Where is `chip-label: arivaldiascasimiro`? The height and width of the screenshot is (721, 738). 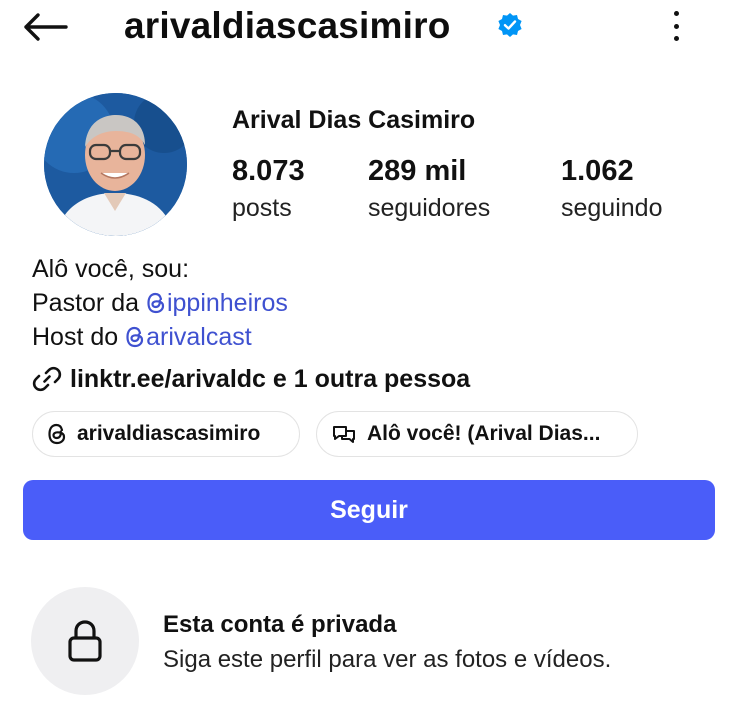 chip-label: arivaldiascasimiro is located at coordinates (169, 433).